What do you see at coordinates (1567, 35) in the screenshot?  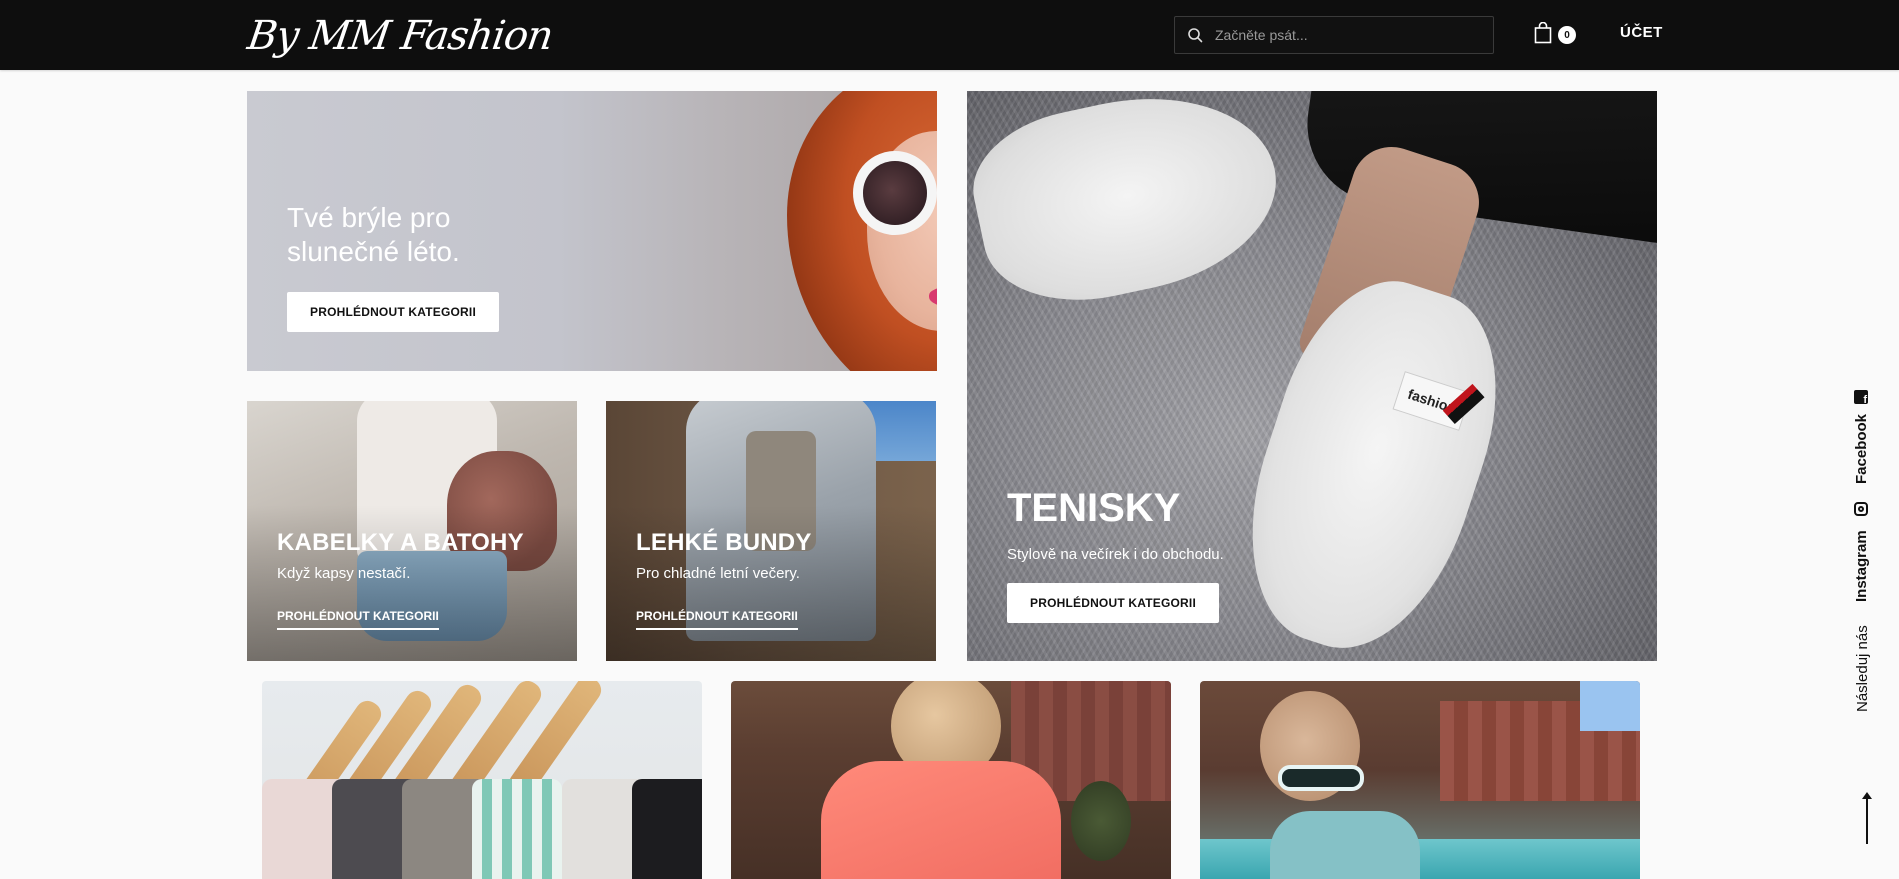 I see `cart-count-badge: 0` at bounding box center [1567, 35].